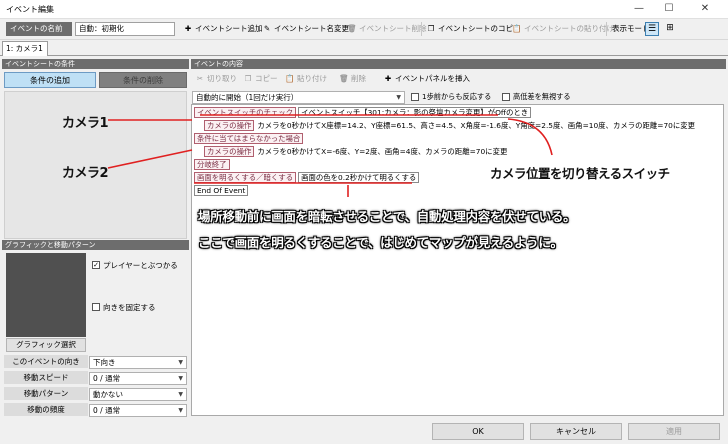  Describe the element at coordinates (674, 431) in the screenshot. I see `apply-button: 適用` at that location.